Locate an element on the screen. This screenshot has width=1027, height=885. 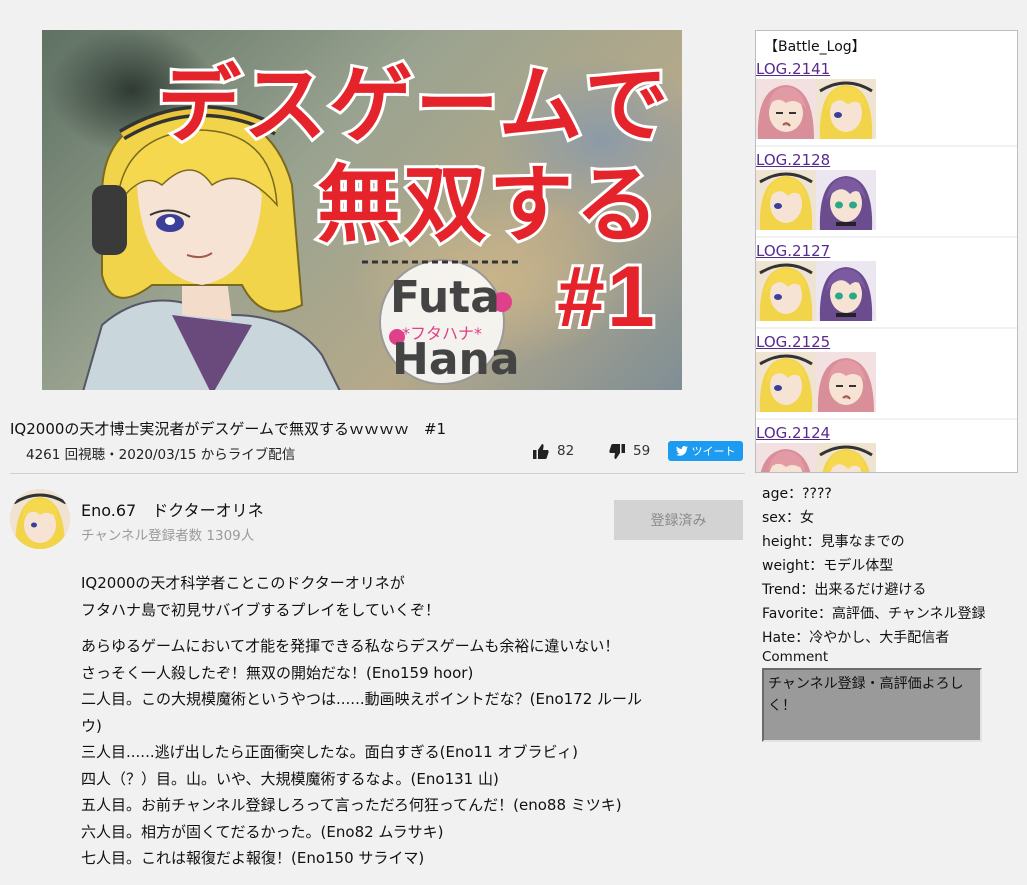
description-line: さっそく一人殺したぞ！無双の開始だな！(Eno159 hoor) is located at coordinates (277, 672).